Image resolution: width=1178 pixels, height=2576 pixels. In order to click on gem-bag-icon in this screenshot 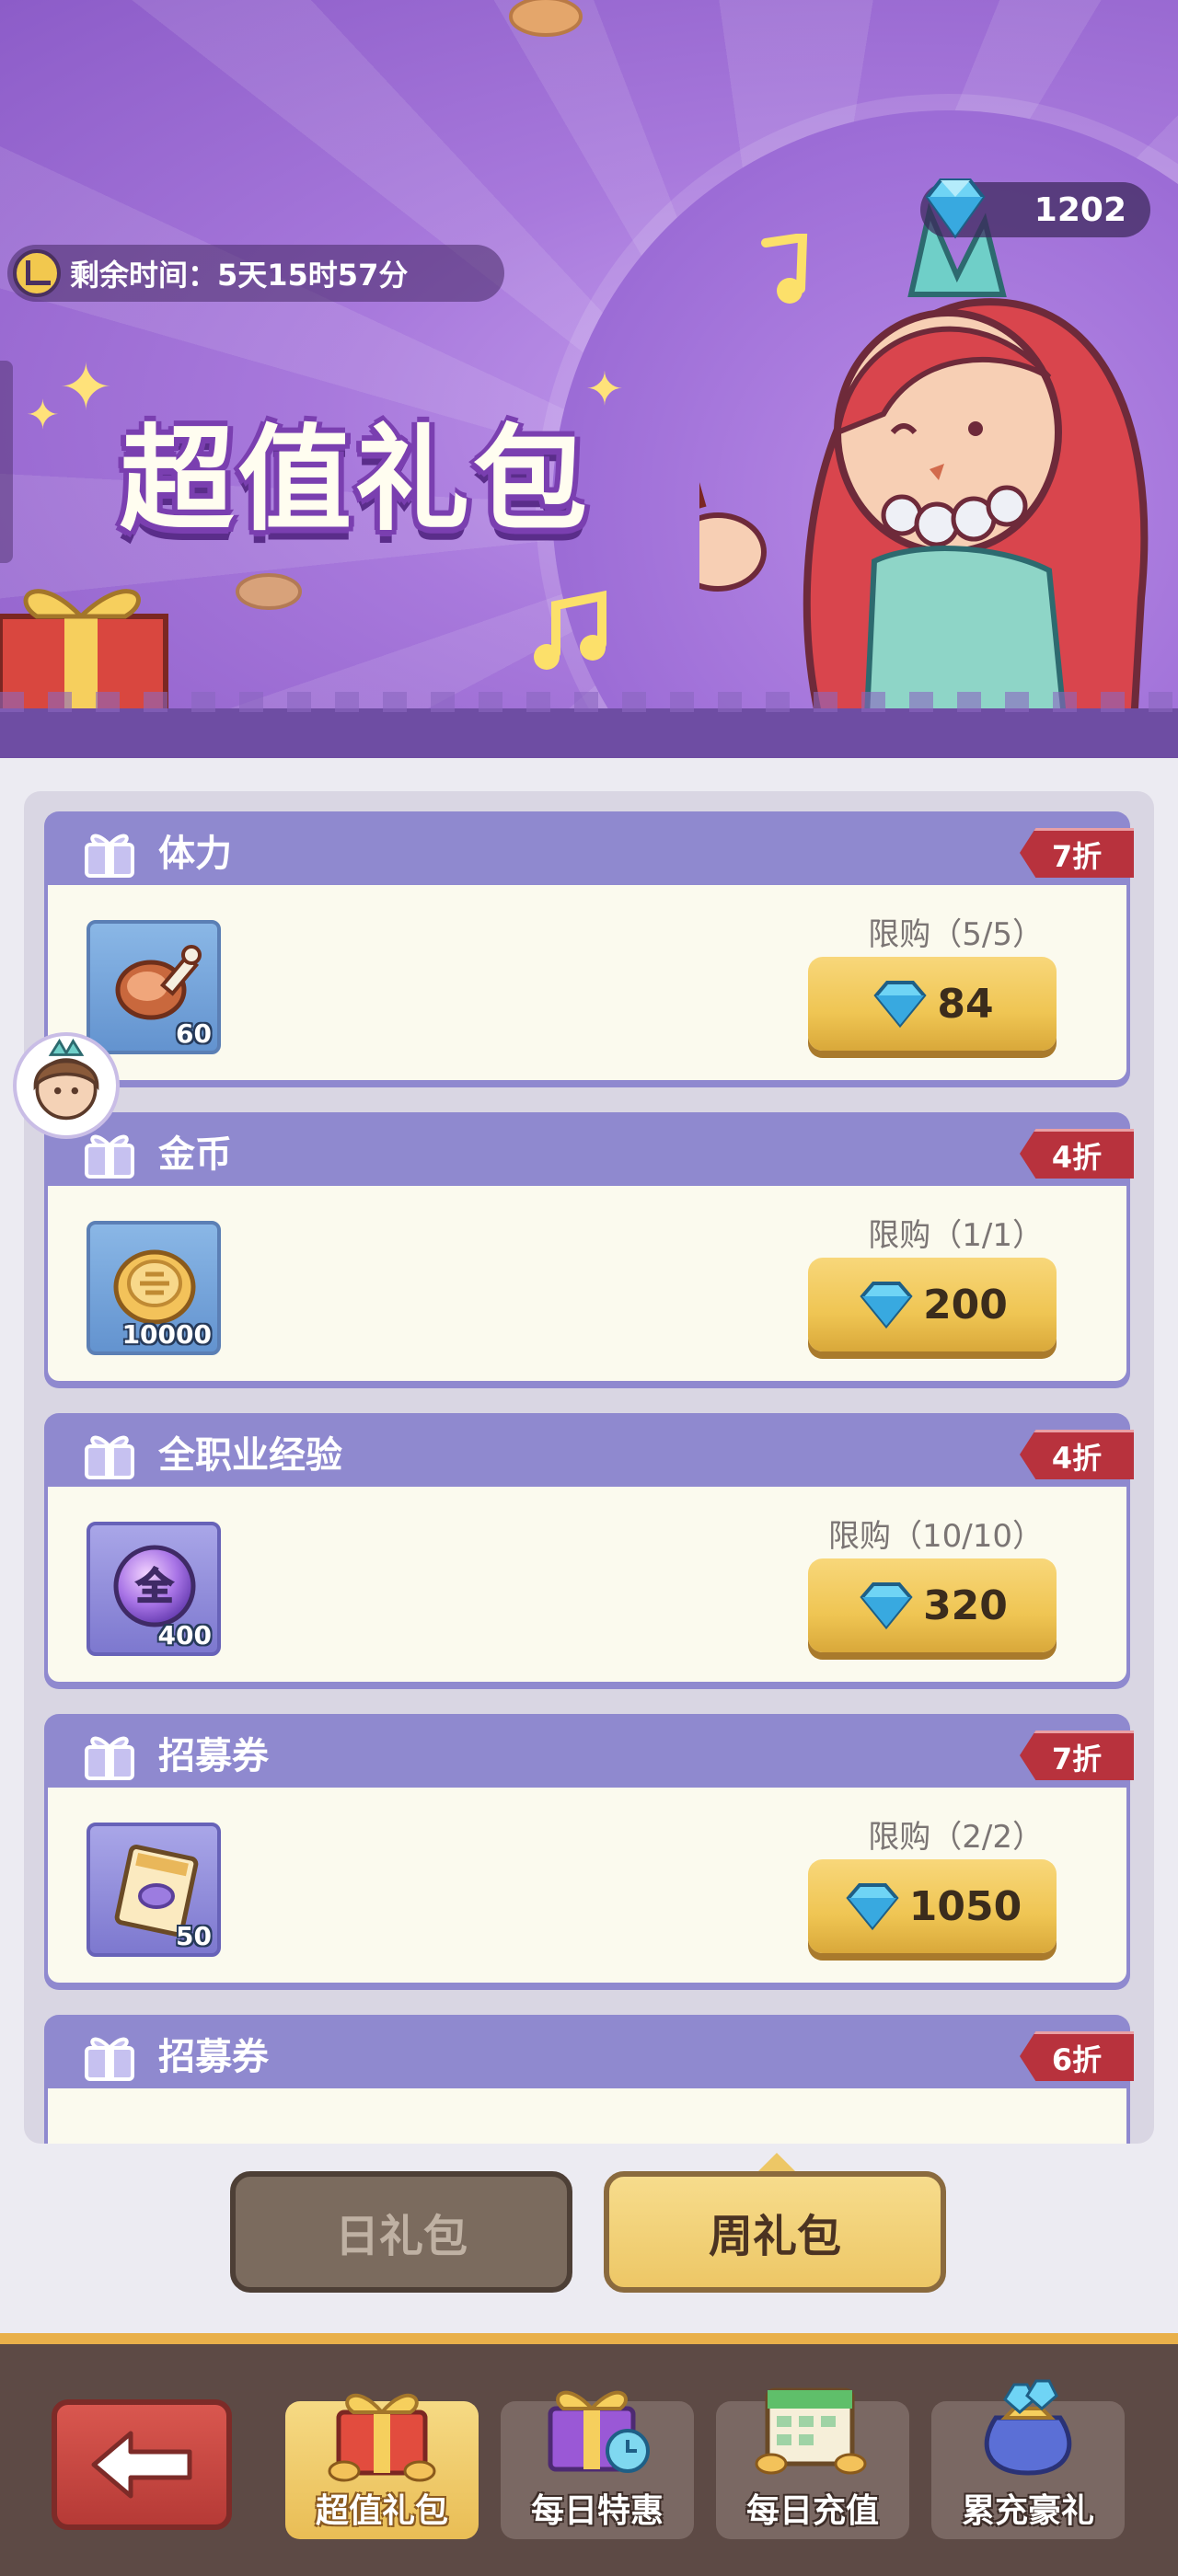, I will do `click(1028, 2427)`.